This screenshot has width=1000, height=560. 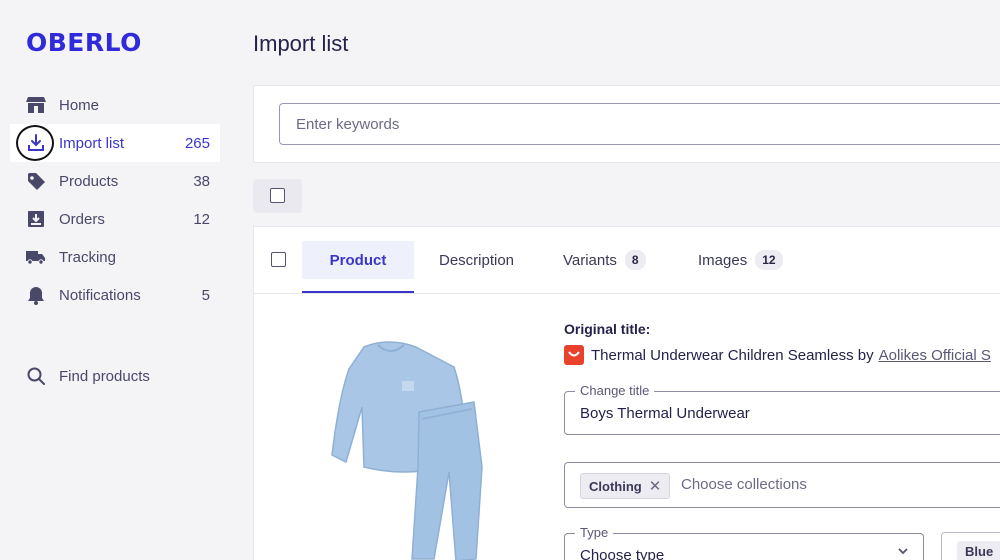 I want to click on tab-variants: Variants 8, so click(x=604, y=260).